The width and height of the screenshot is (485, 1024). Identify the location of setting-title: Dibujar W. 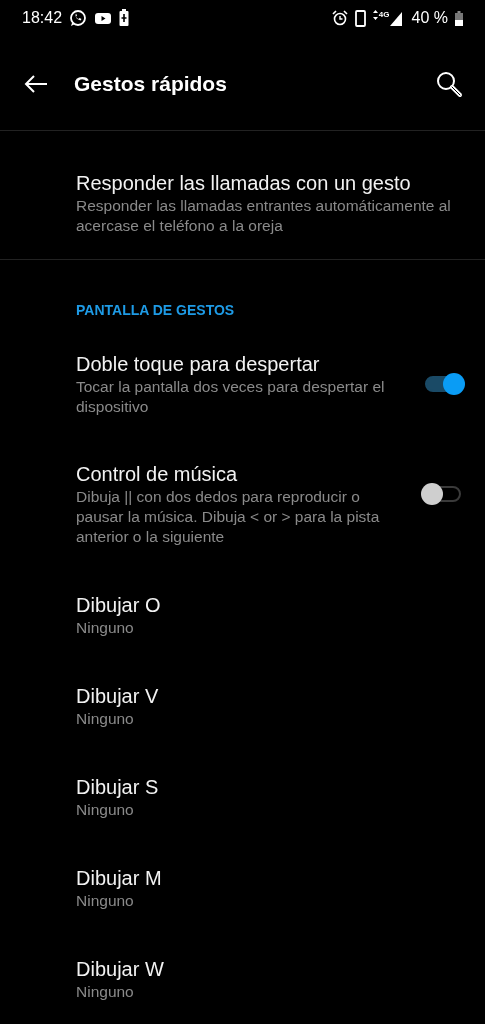
(120, 969).